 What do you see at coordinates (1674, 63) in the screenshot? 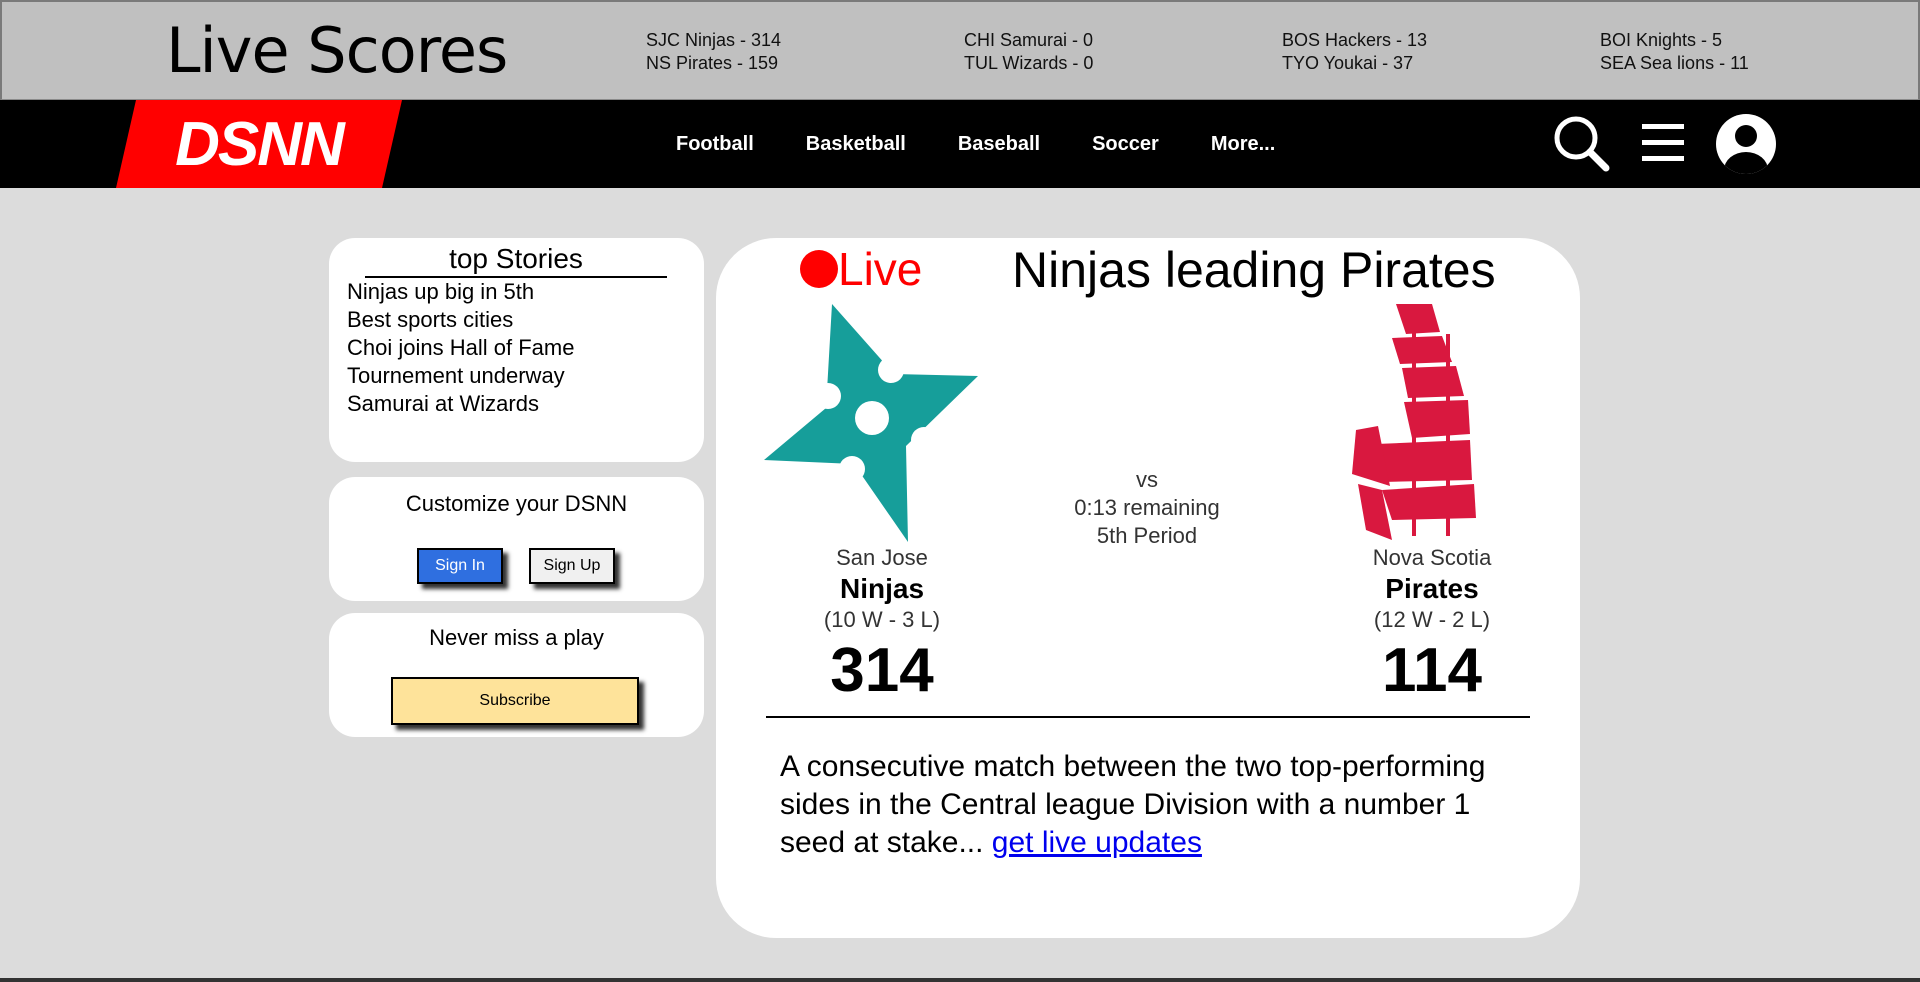
I see `score-line: SEA Sea lions - 11` at bounding box center [1674, 63].